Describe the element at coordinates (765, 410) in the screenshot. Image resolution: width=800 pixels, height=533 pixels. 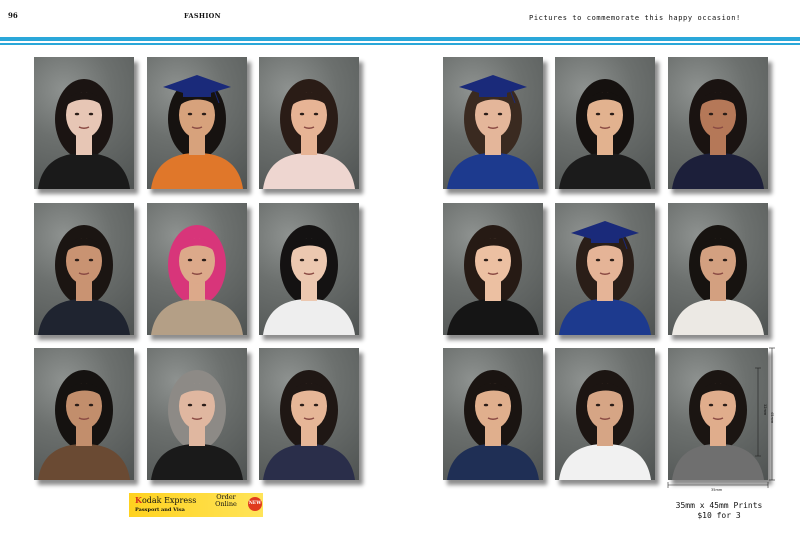
I see `face-label: 32mm` at that location.